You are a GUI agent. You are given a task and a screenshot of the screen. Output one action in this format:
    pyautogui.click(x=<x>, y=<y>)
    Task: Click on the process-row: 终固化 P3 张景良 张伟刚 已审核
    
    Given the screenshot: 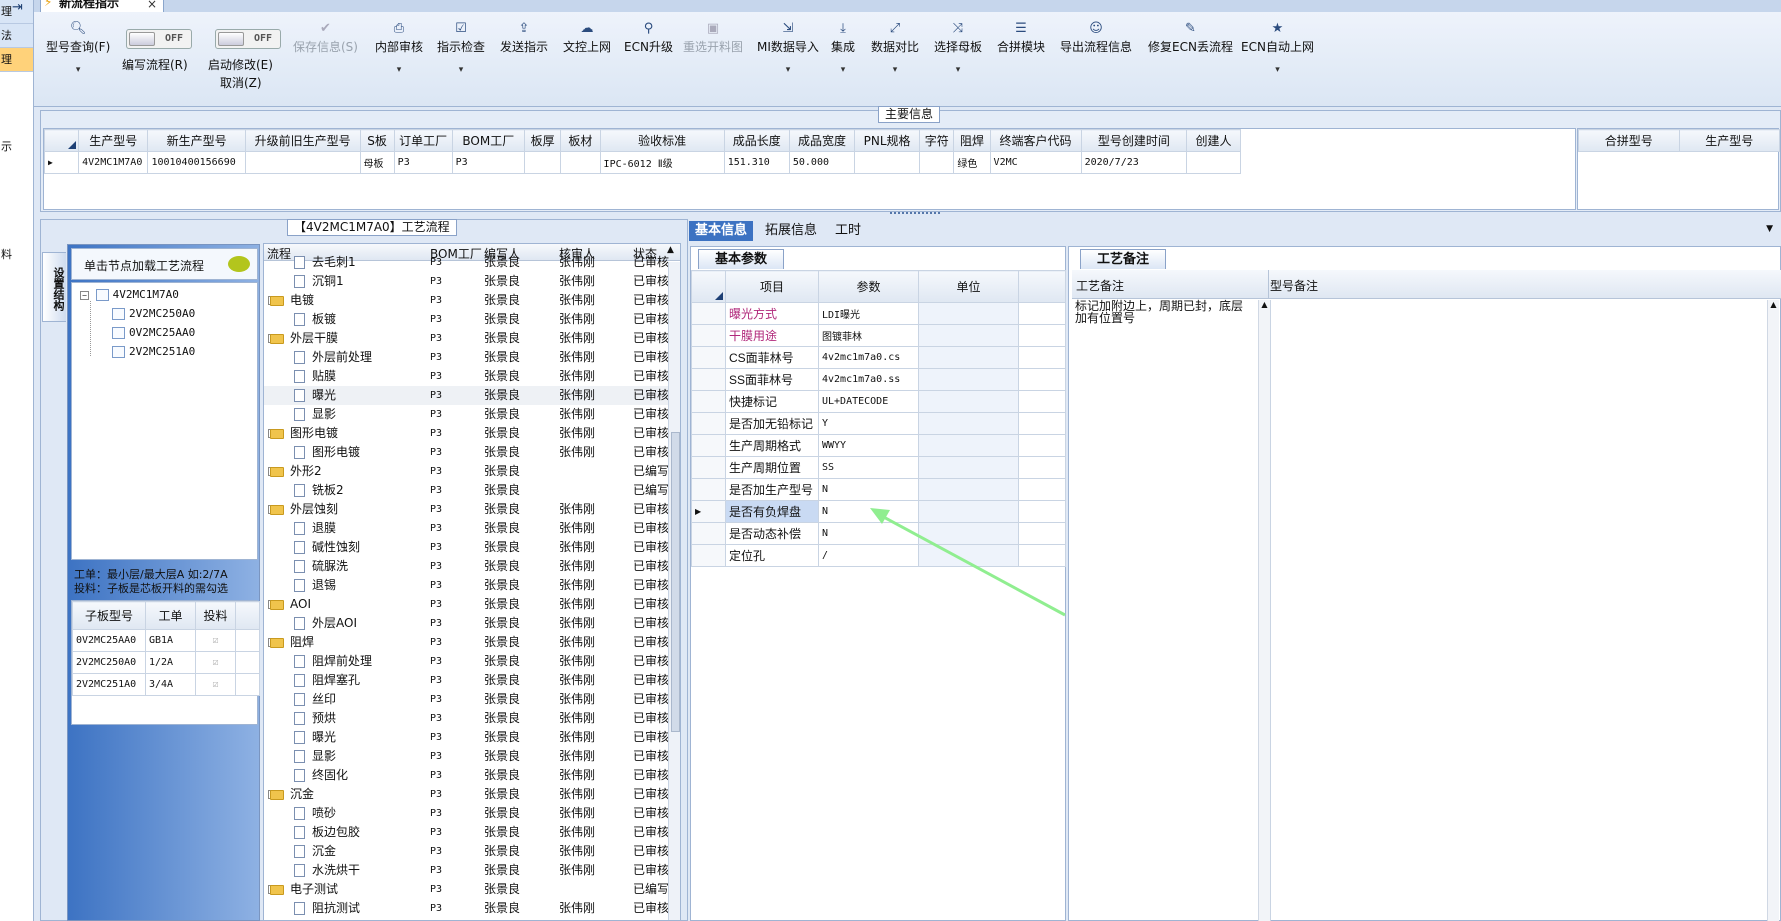 What is the action you would take?
    pyautogui.click(x=472, y=775)
    